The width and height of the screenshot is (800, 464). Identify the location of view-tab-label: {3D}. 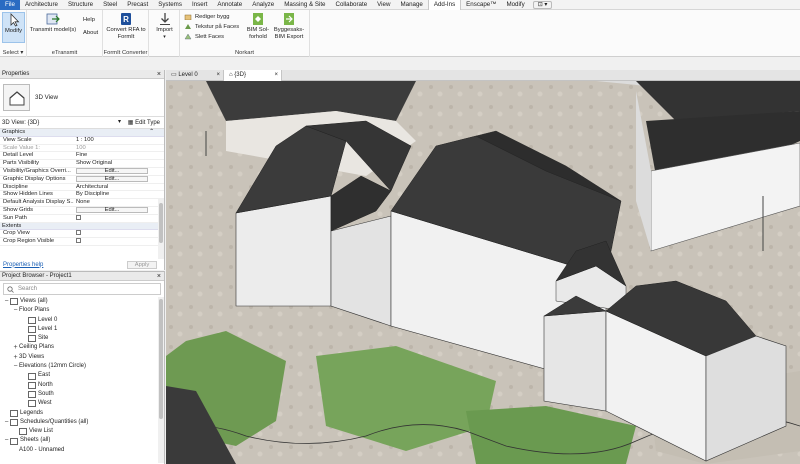
(240, 75).